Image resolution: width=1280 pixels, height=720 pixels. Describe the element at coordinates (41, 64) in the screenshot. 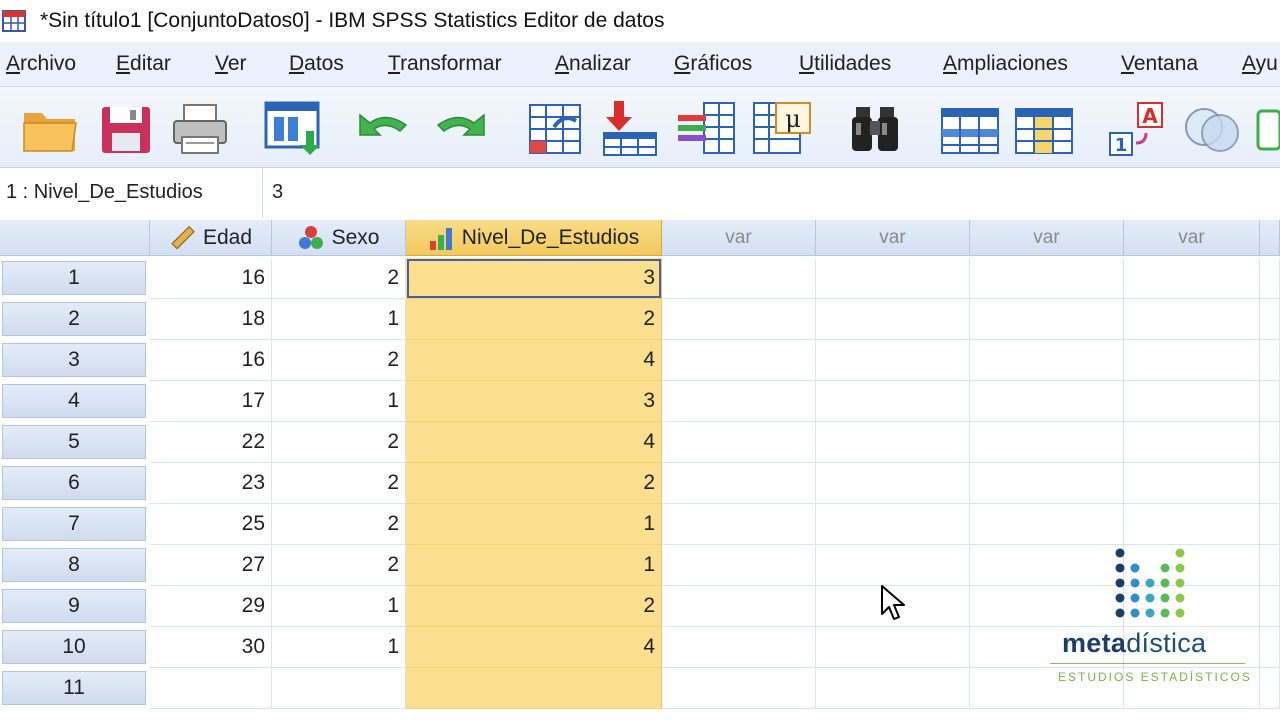

I see `menu-archivo: Archivo` at that location.